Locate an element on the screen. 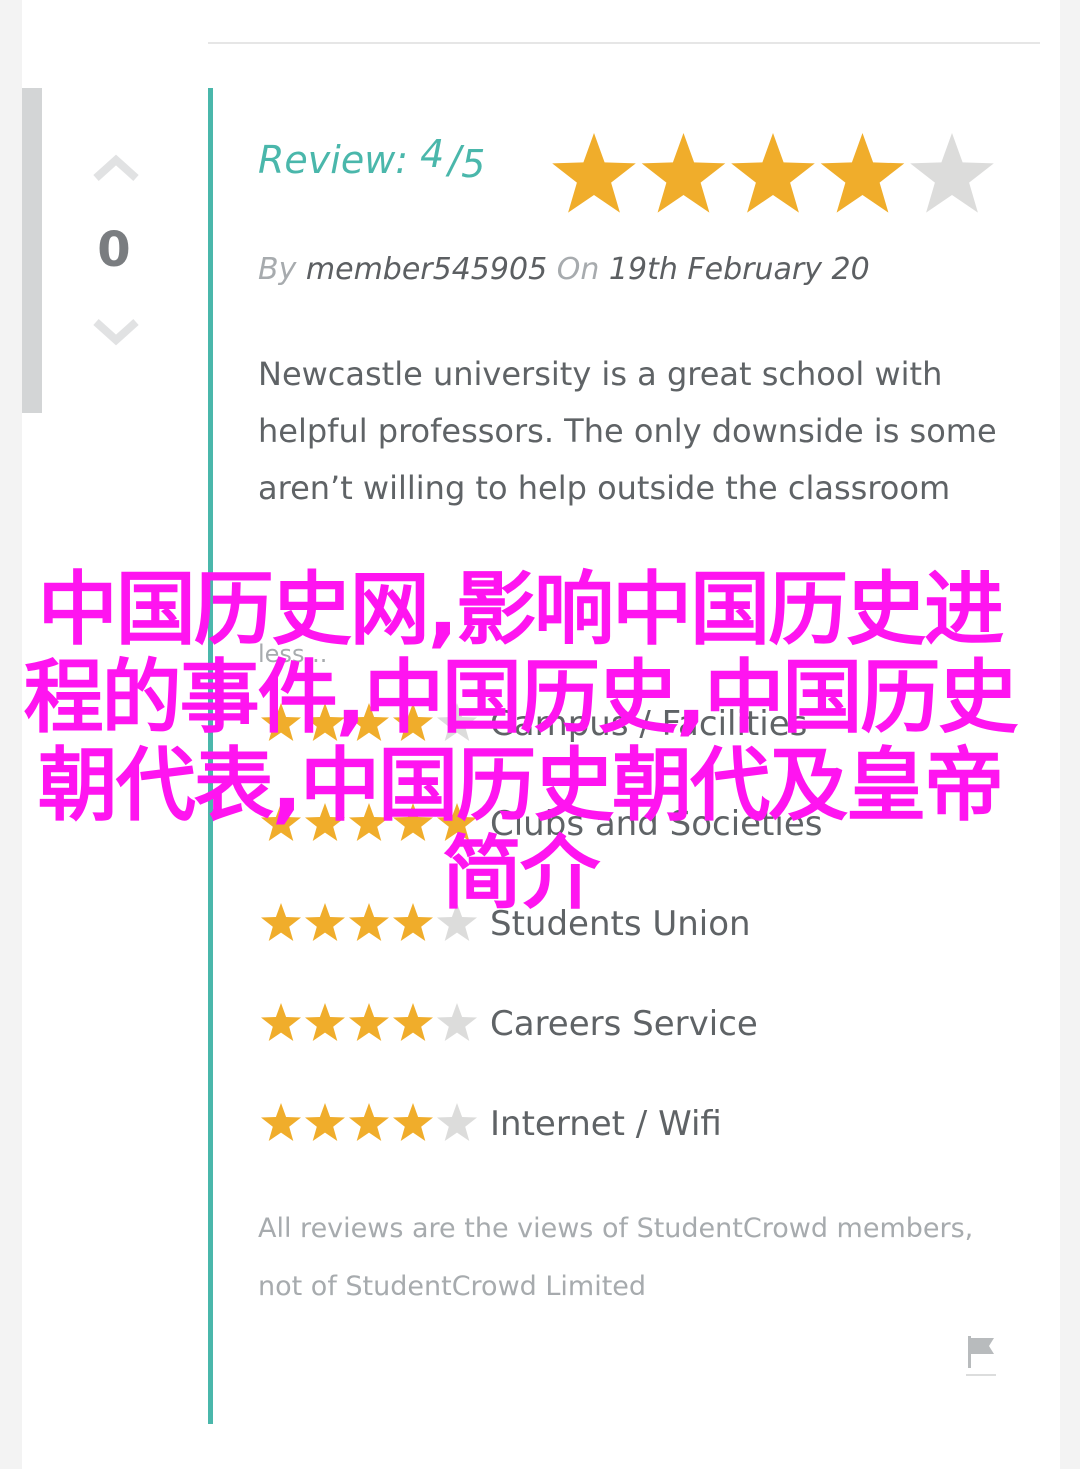 The image size is (1080, 1469). review-max-score: 5 is located at coordinates (473, 164).